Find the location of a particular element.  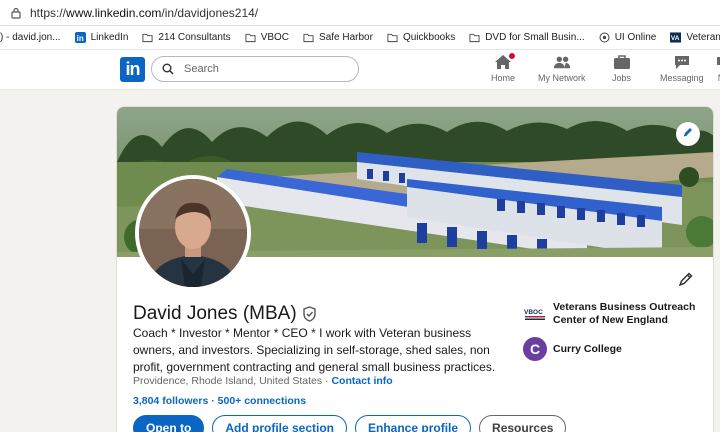

profile-photo is located at coordinates (193, 233).